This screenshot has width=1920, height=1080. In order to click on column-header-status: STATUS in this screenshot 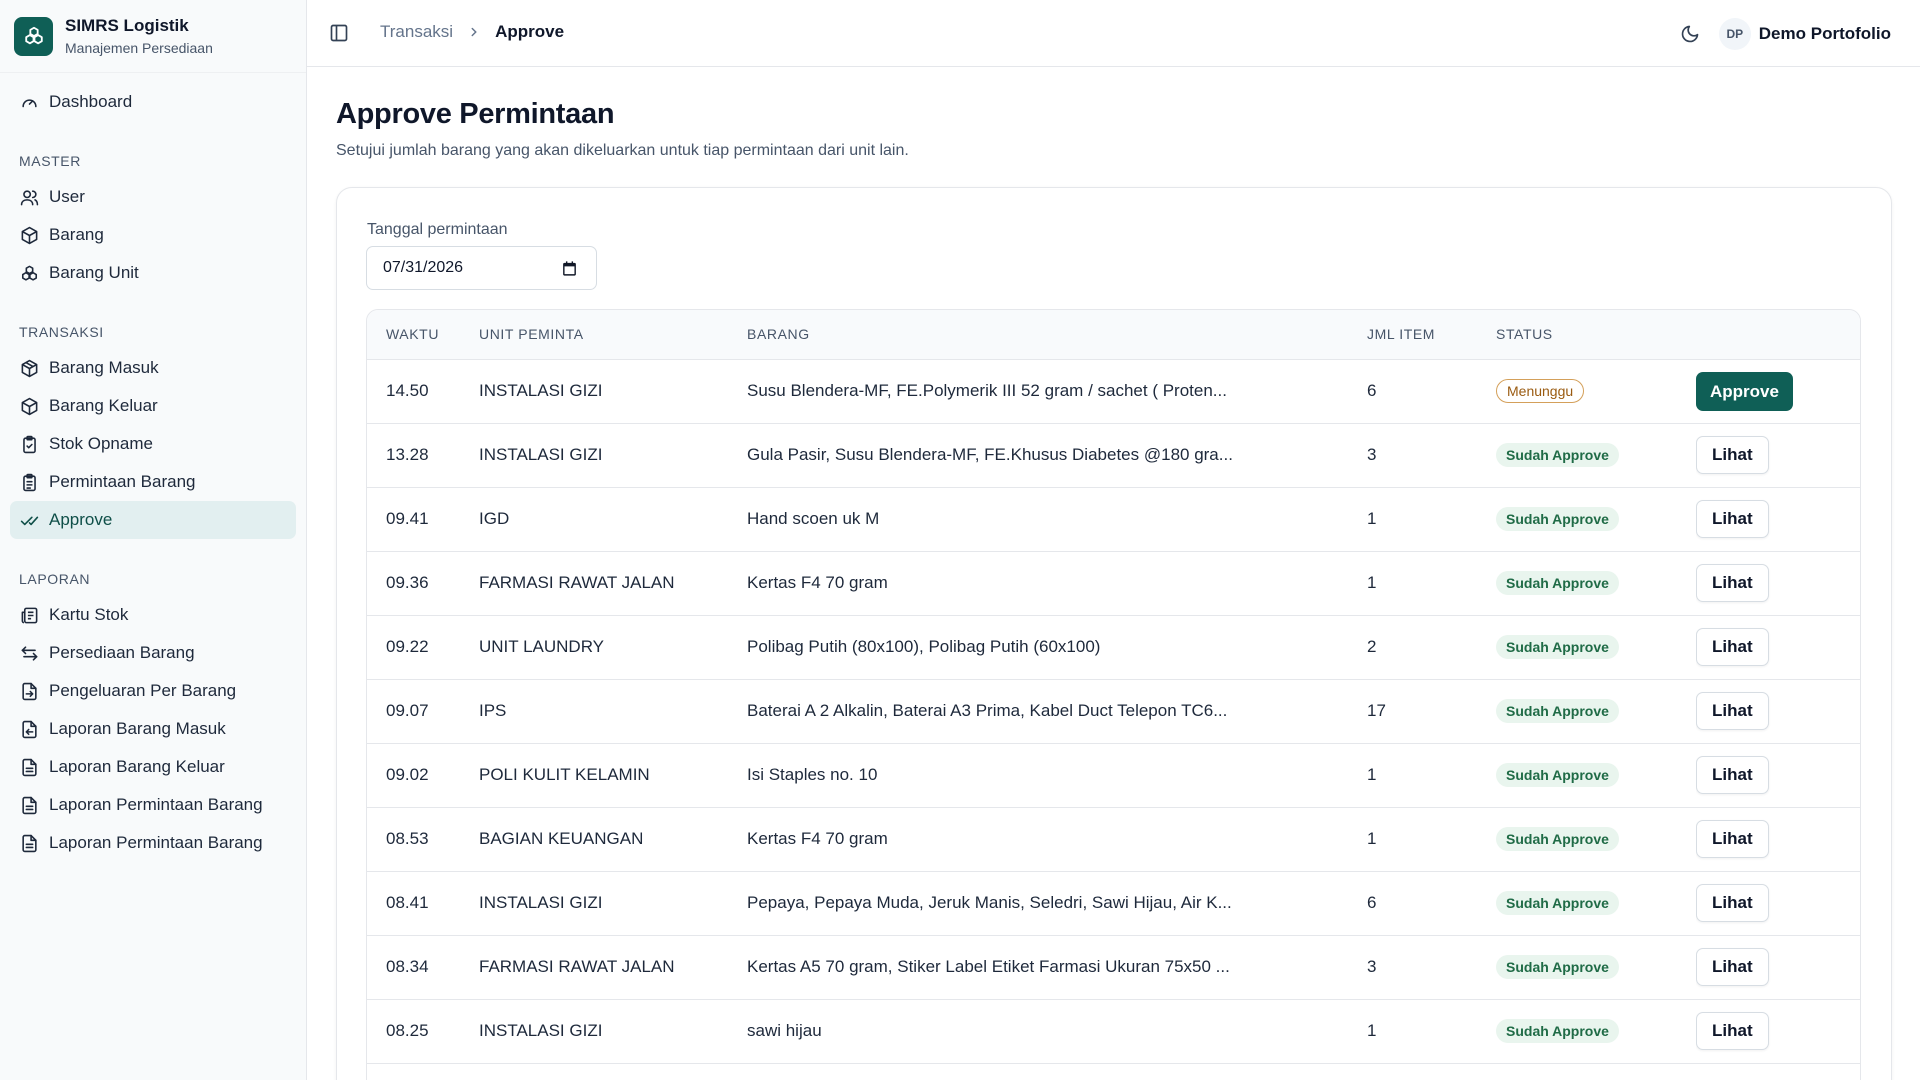, I will do `click(1596, 335)`.